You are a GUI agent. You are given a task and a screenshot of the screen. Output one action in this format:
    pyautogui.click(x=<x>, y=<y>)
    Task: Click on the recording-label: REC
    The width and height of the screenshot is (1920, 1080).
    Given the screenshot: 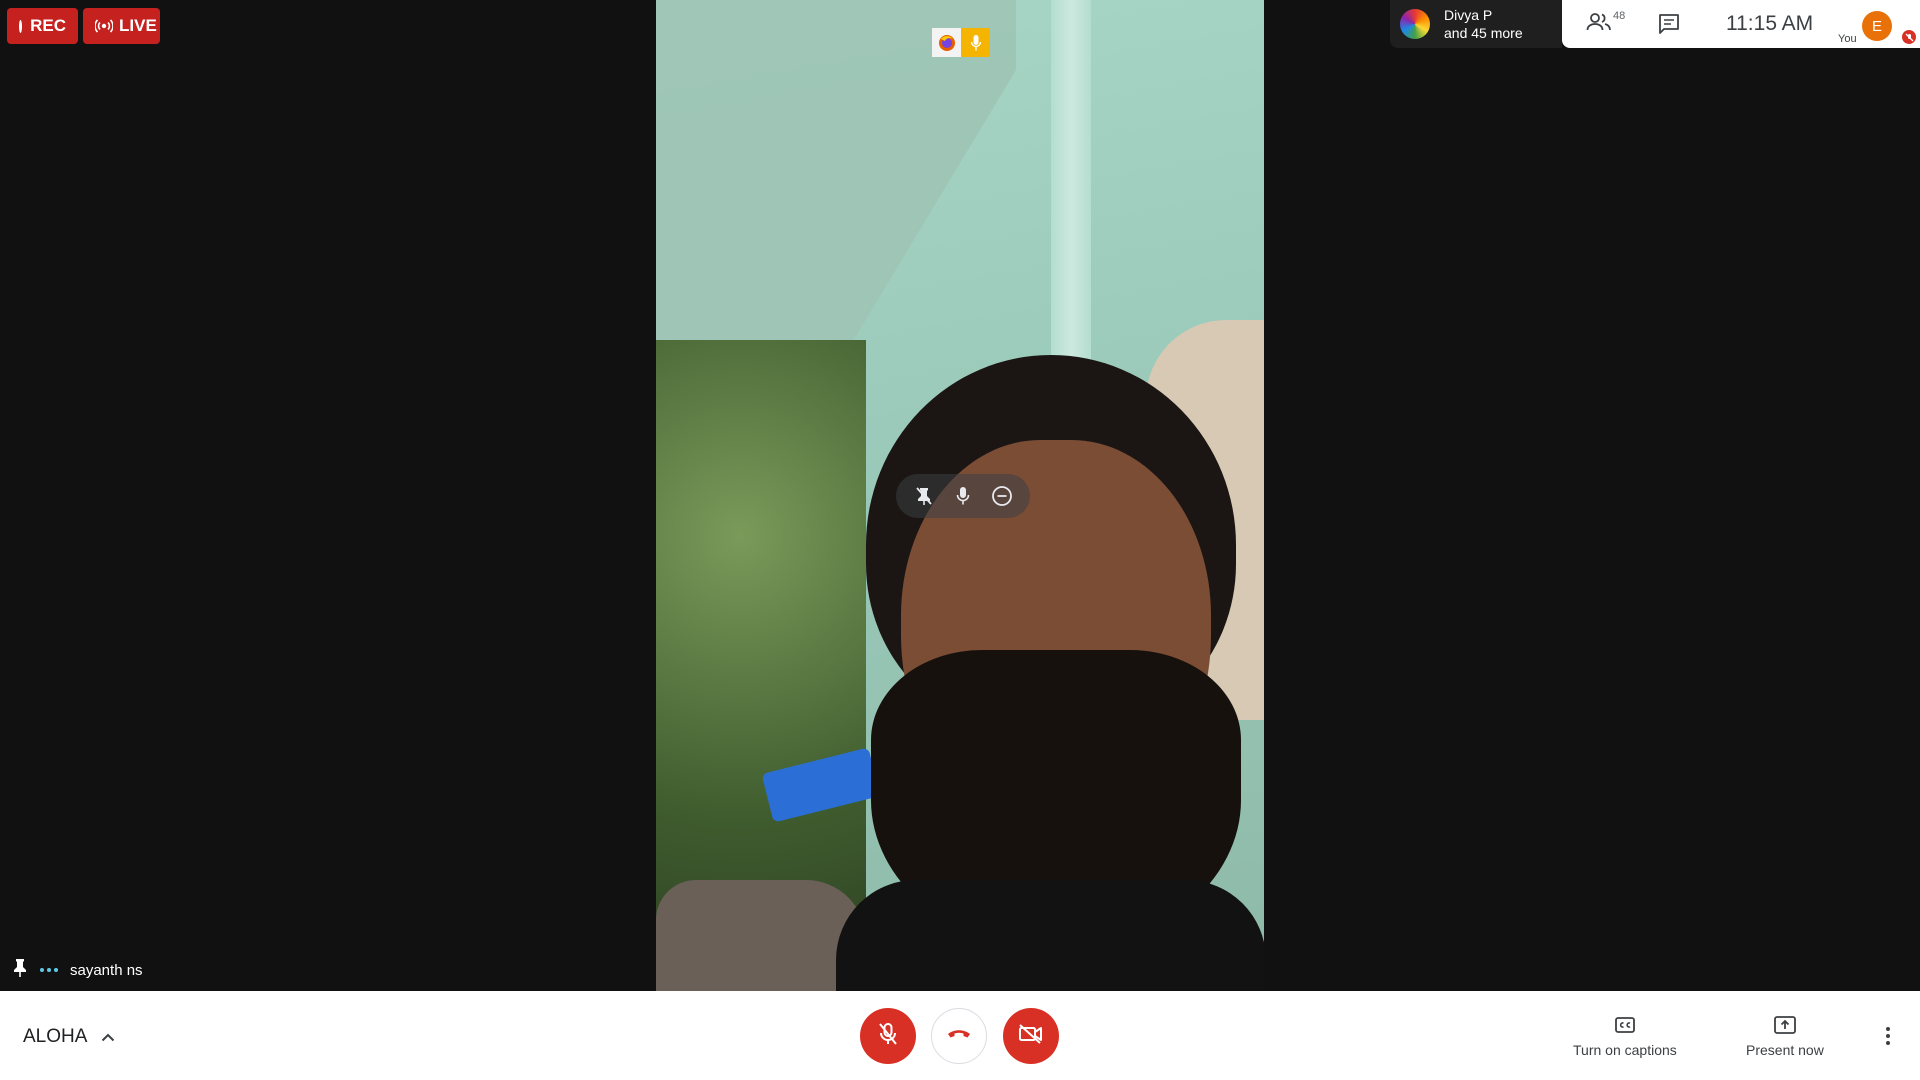 What is the action you would take?
    pyautogui.click(x=48, y=25)
    